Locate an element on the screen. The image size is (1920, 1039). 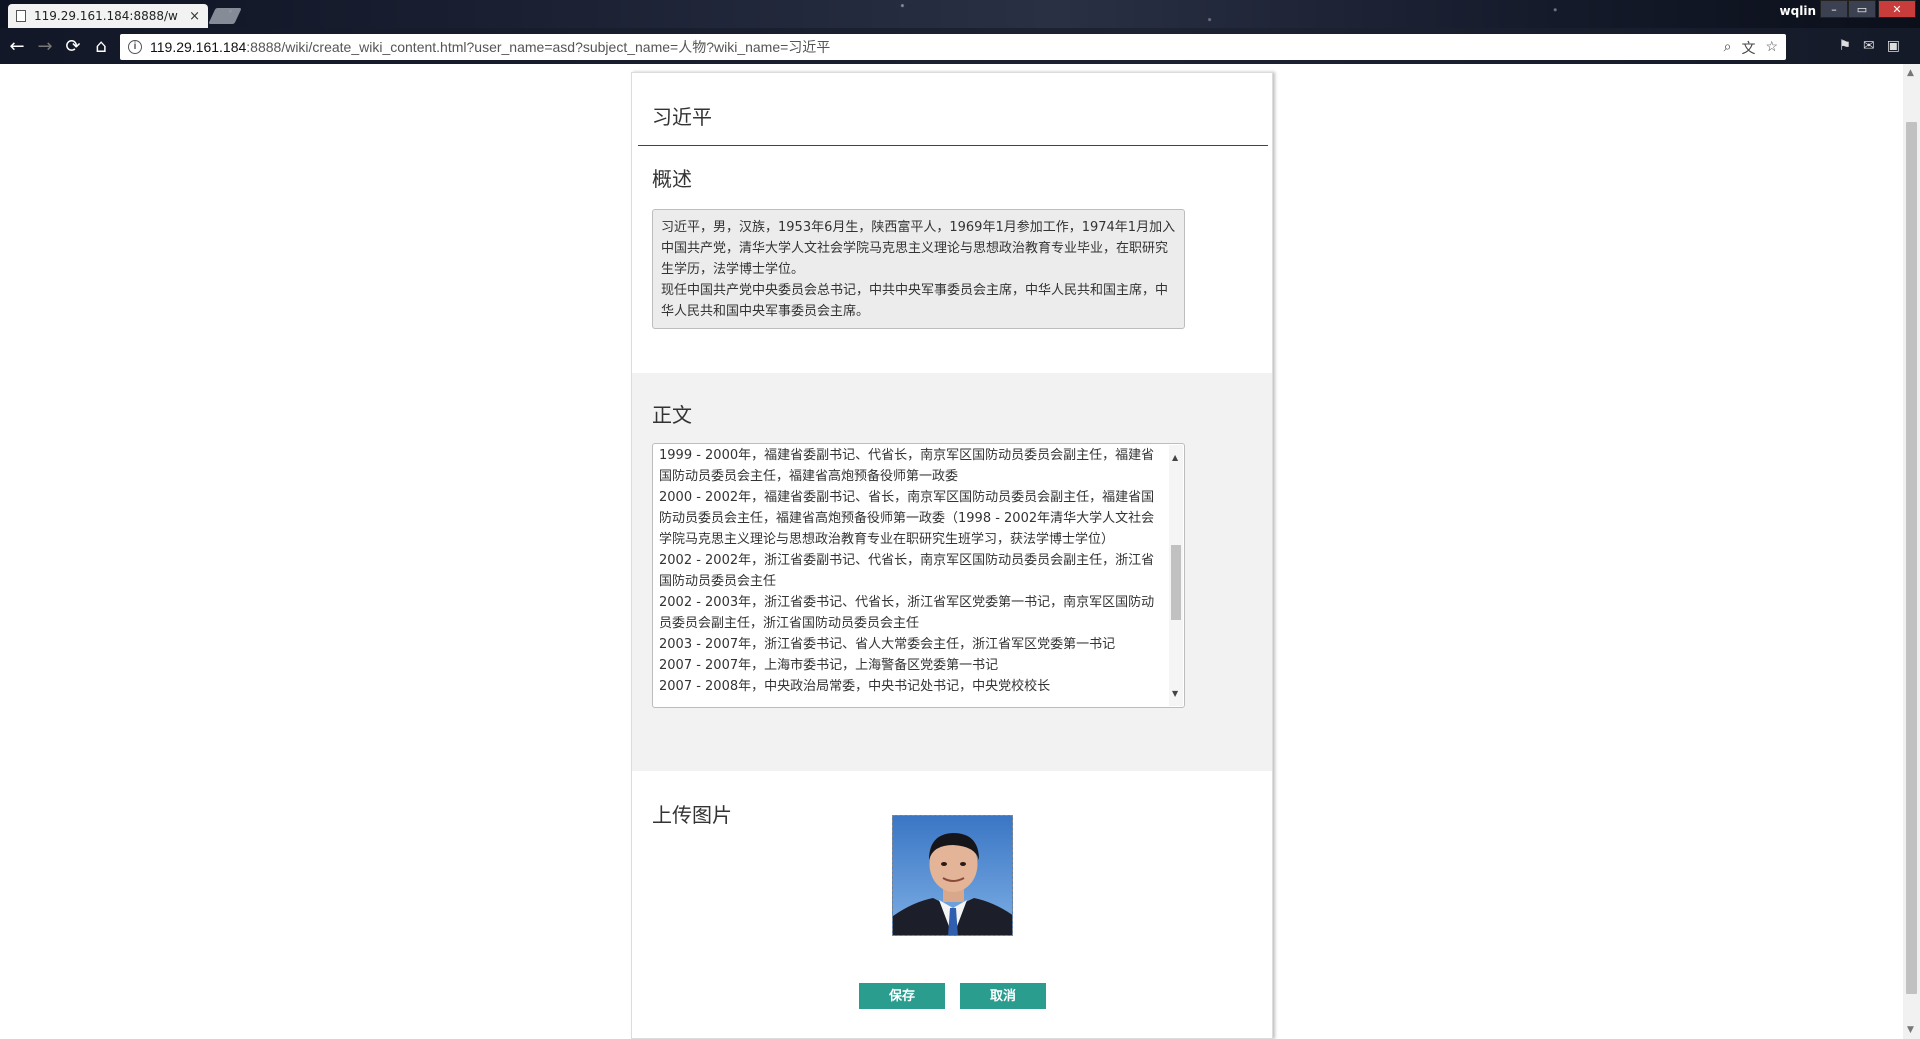
title-divider is located at coordinates (953, 145).